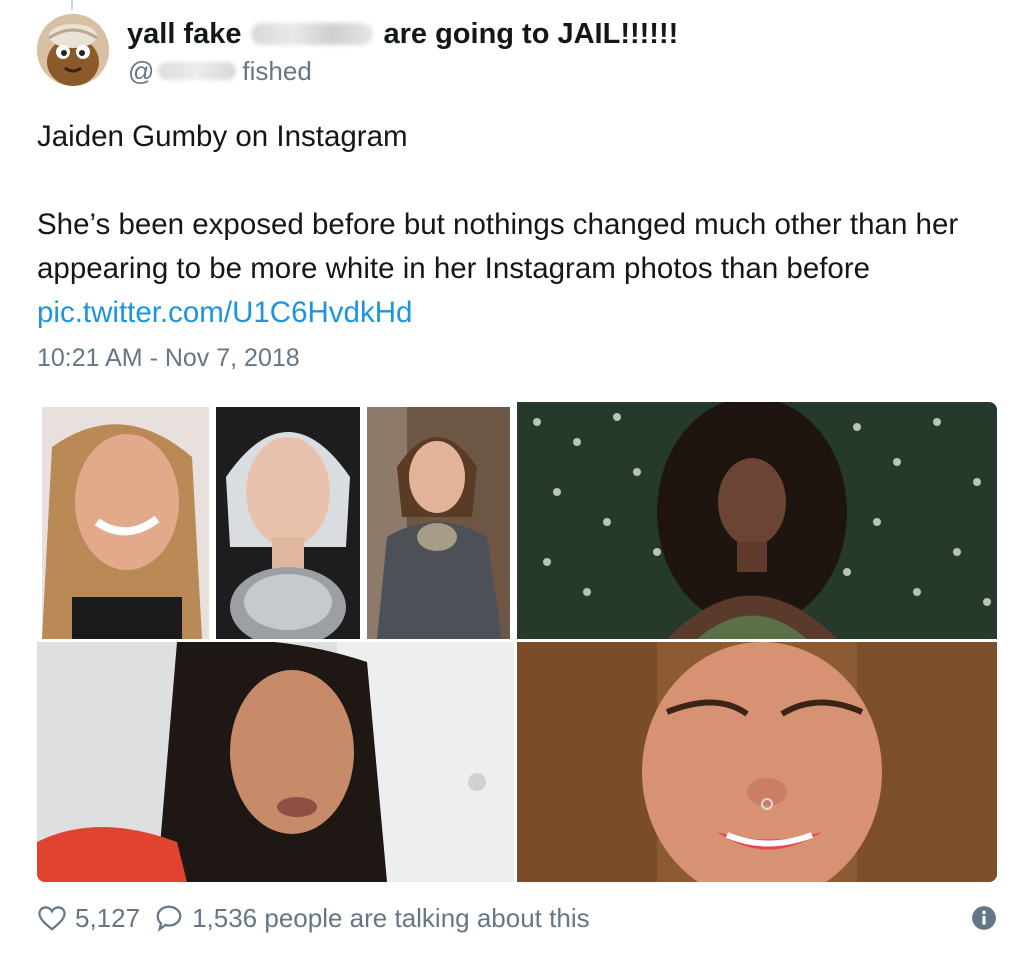 The width and height of the screenshot is (1034, 960). What do you see at coordinates (531, 33) in the screenshot?
I see `display-name-suffix: are going to JAIL!!!!!!` at bounding box center [531, 33].